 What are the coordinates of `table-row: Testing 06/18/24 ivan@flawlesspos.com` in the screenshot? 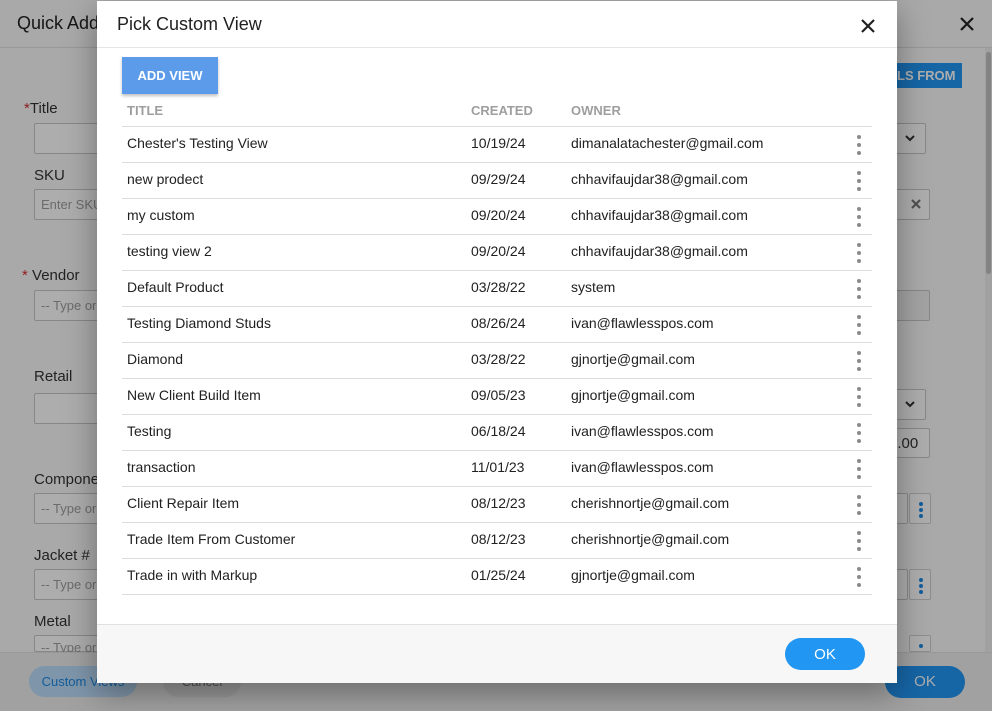 It's located at (497, 433).